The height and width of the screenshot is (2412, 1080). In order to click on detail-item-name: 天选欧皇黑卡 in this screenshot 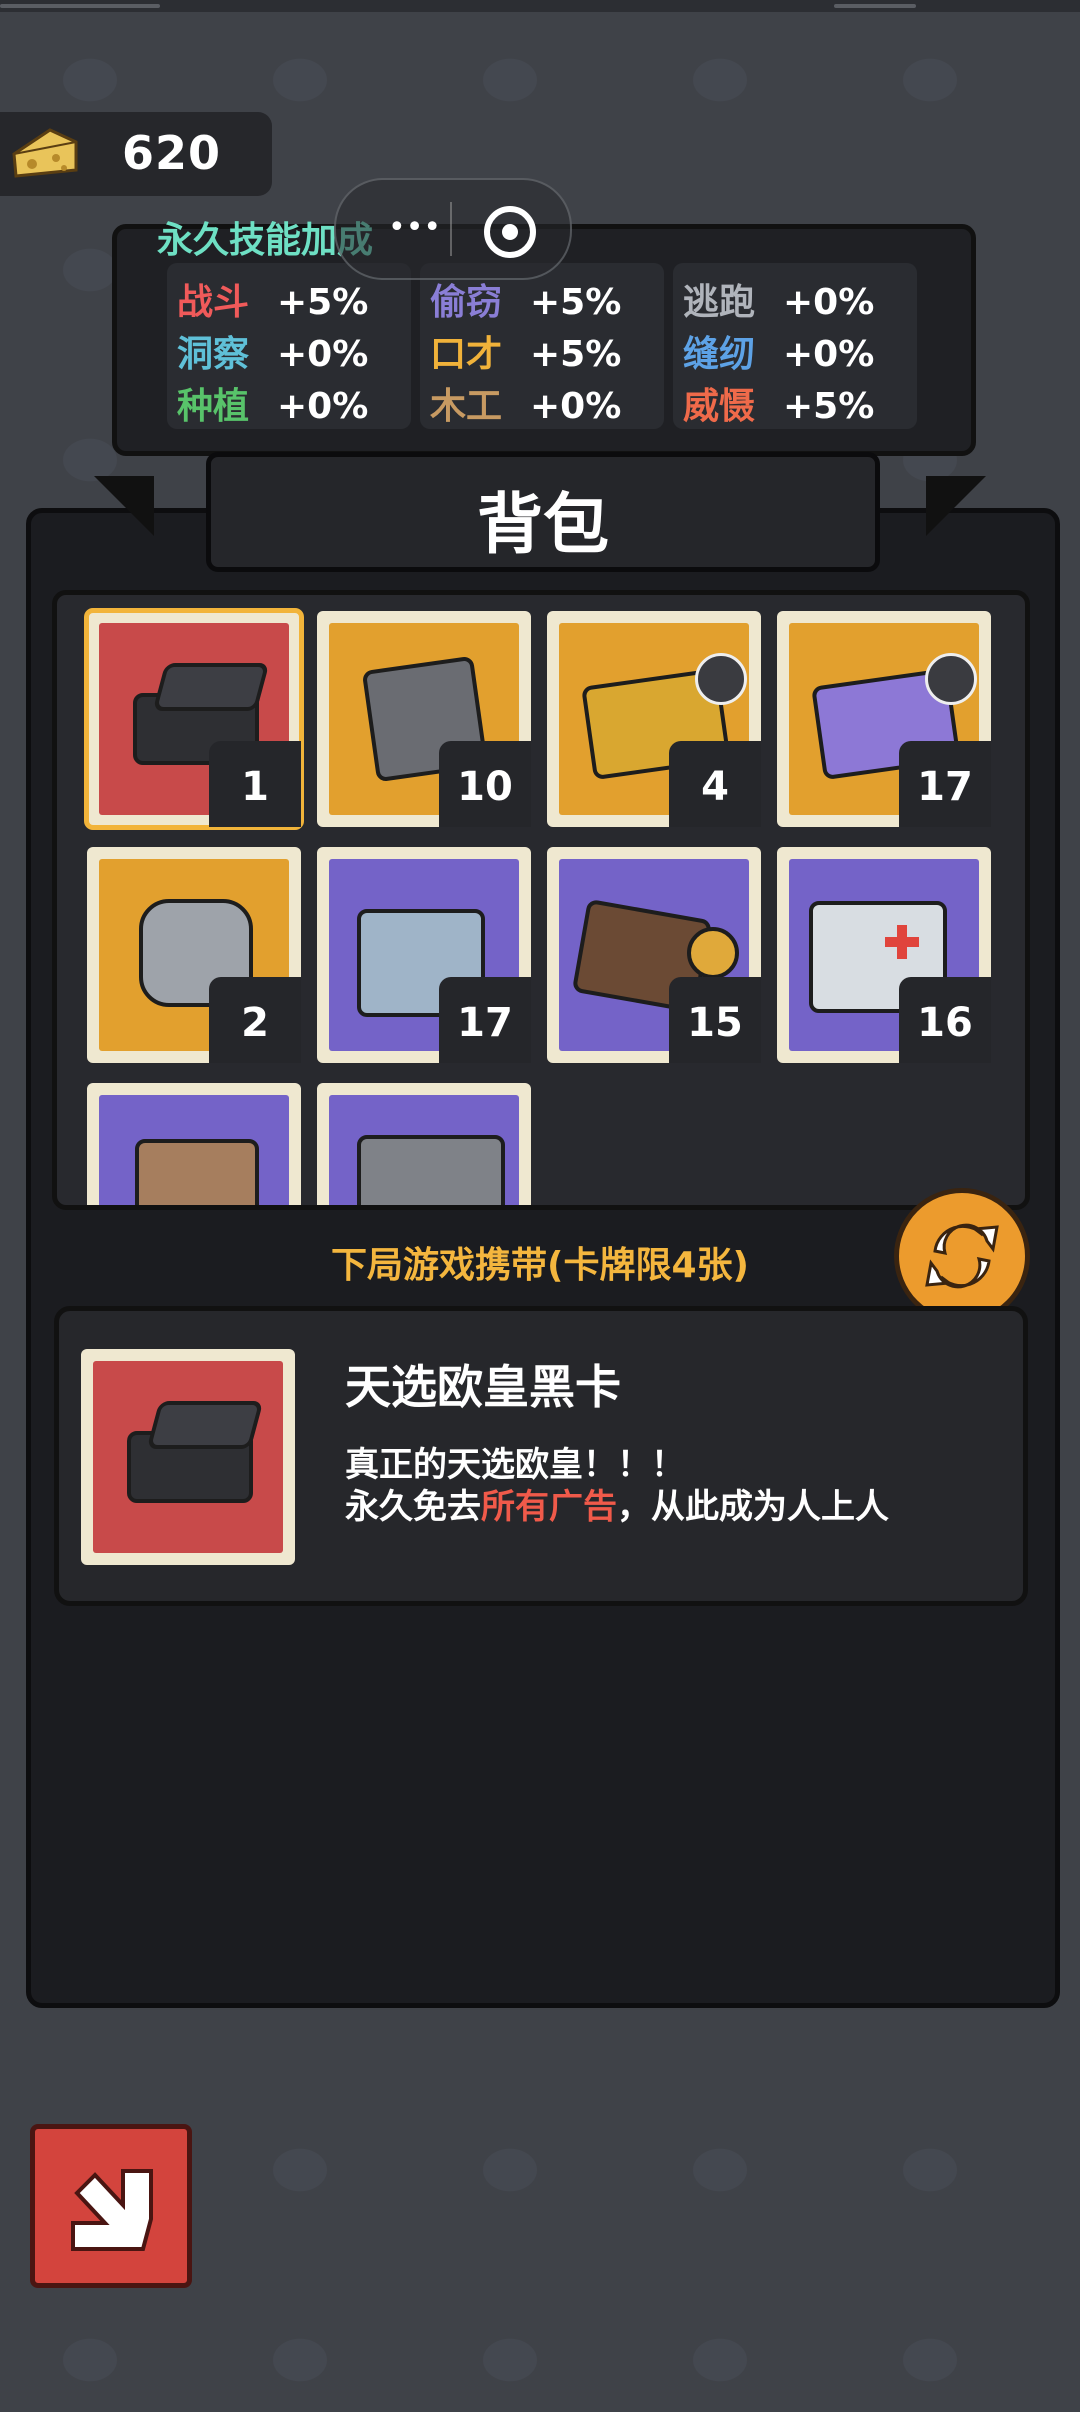, I will do `click(483, 1387)`.